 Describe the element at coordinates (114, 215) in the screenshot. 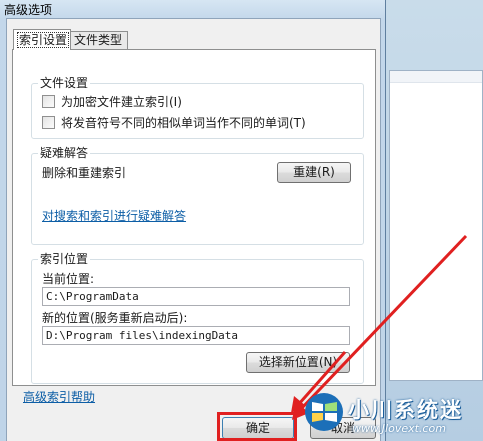

I see `troubleshoot-link: 对搜索和索引进行疑难解答` at that location.